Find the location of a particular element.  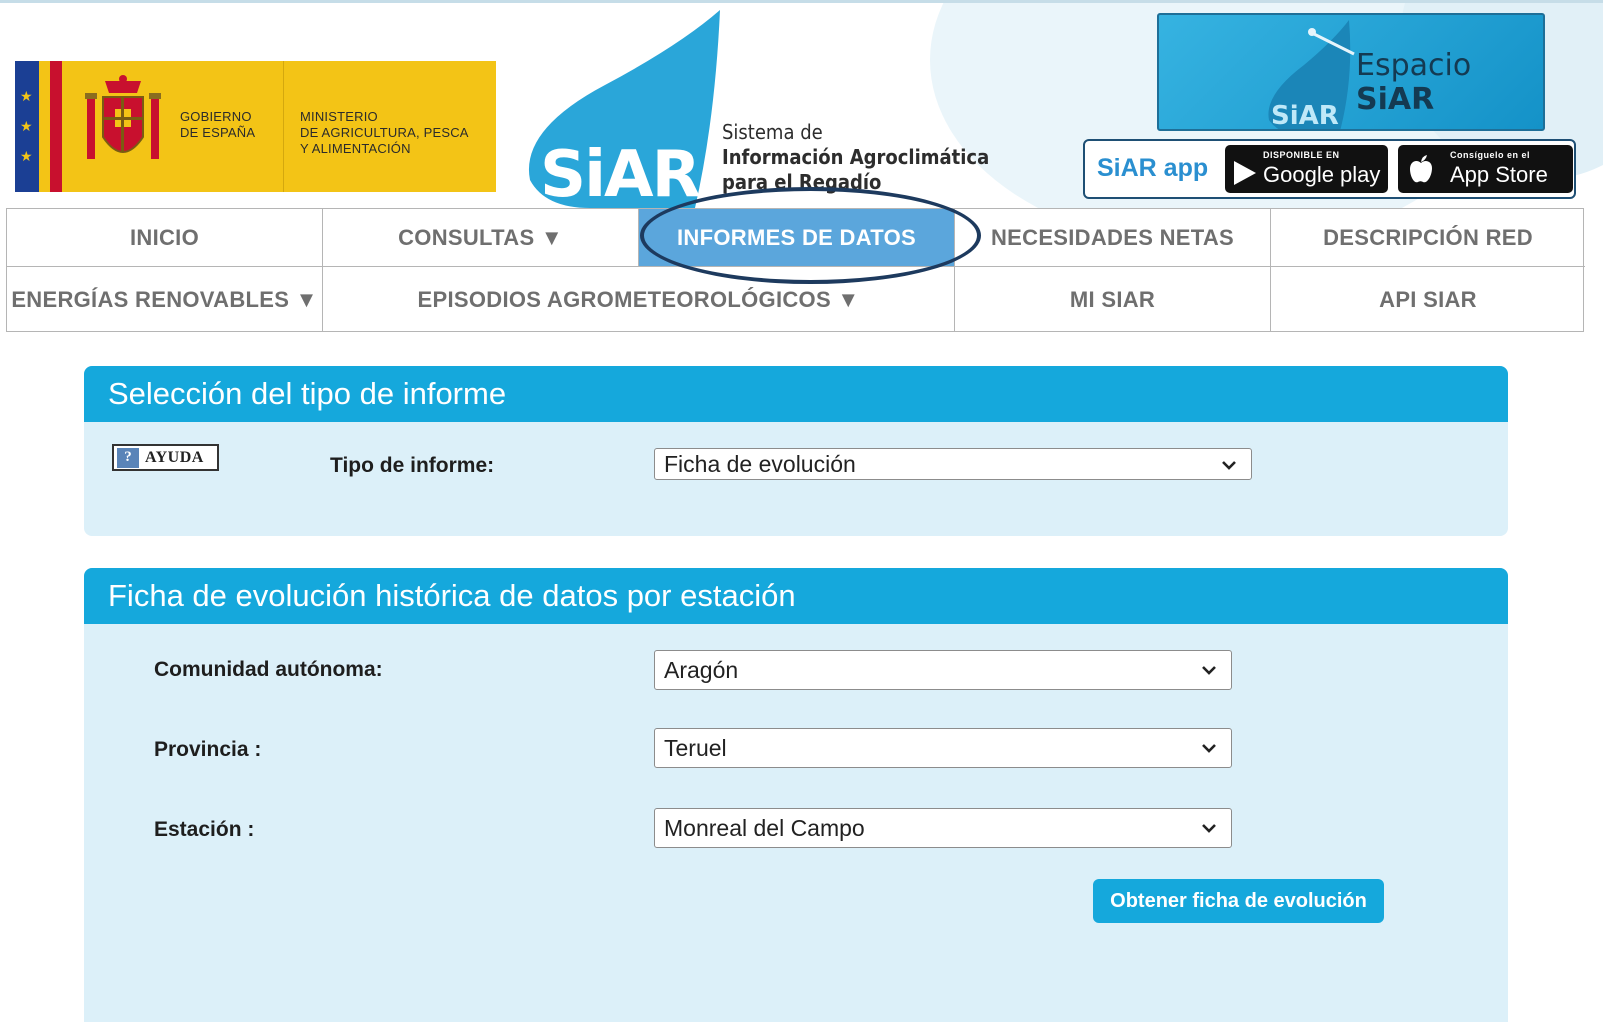

google-play-small-text: DISPONIBLE EN is located at coordinates (1301, 155).